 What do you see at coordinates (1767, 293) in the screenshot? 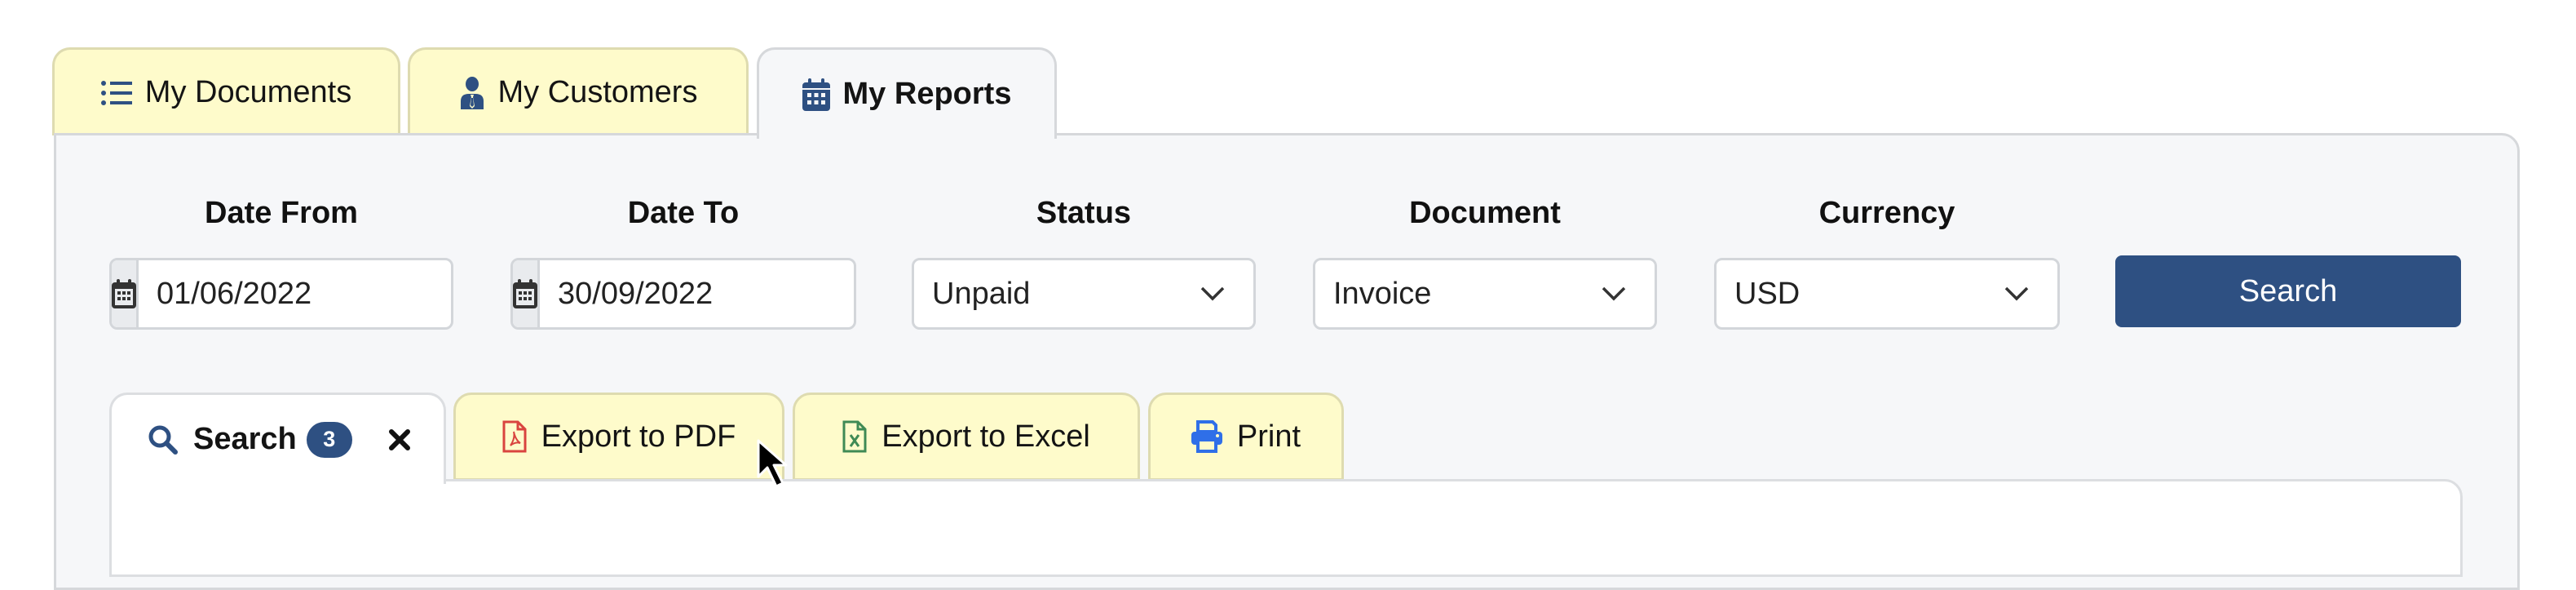
I see `currency-selected-value: USD` at bounding box center [1767, 293].